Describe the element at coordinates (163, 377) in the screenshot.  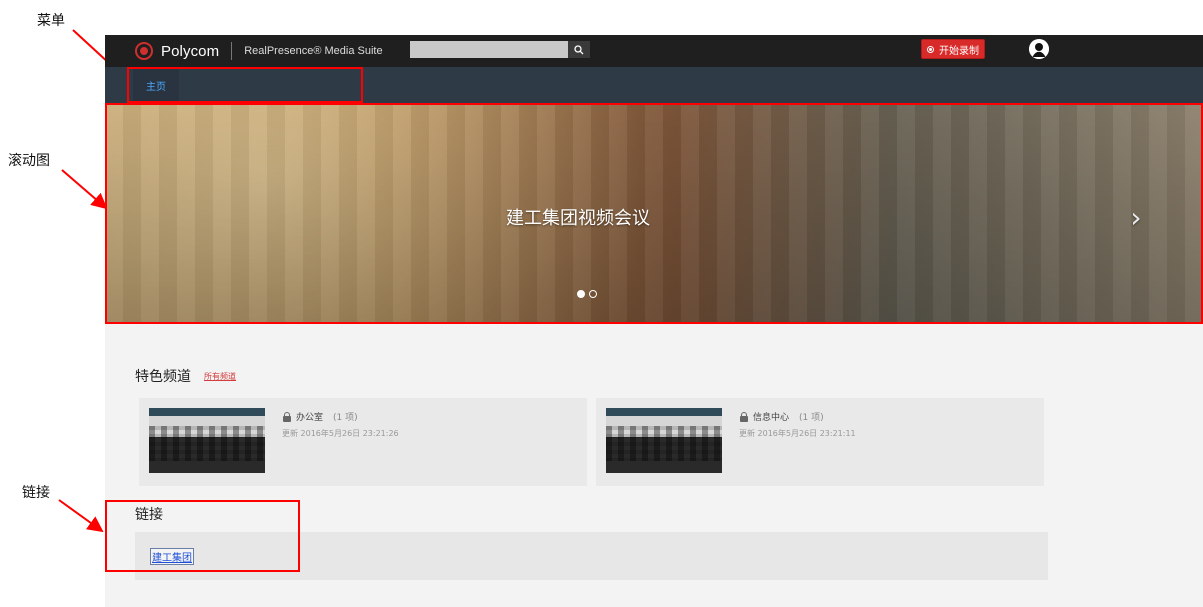
I see `featured-channels-title: 特色频道` at that location.